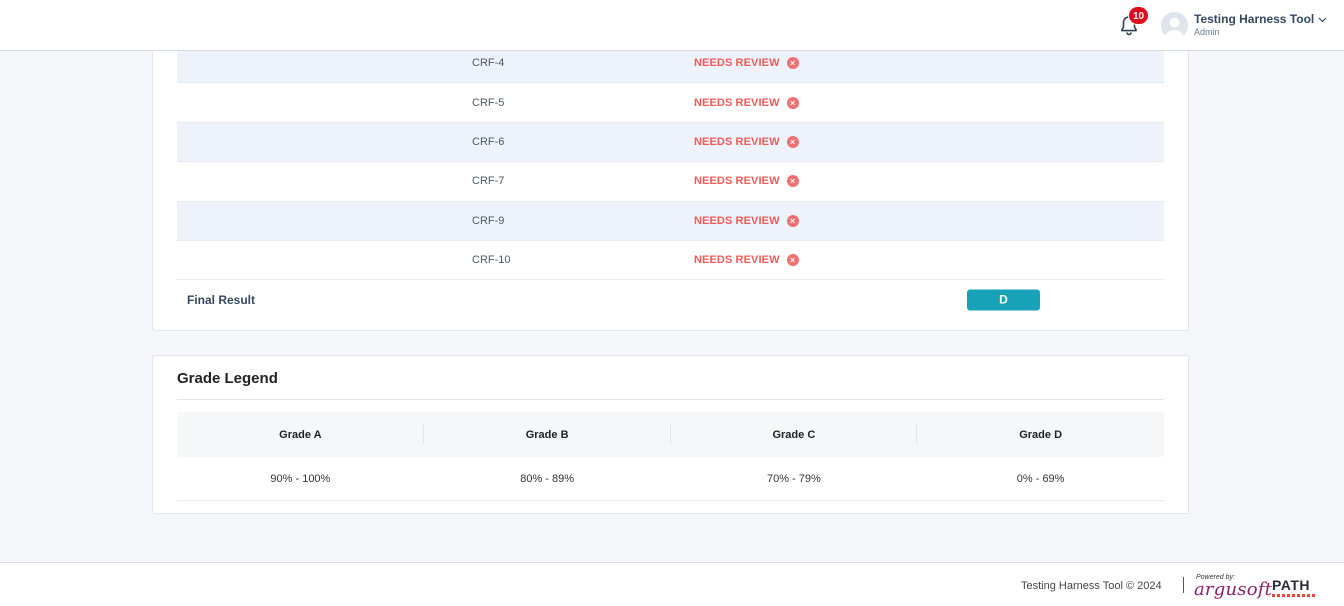 The width and height of the screenshot is (1344, 606). What do you see at coordinates (488, 63) in the screenshot?
I see `crf-name: CRF-4` at bounding box center [488, 63].